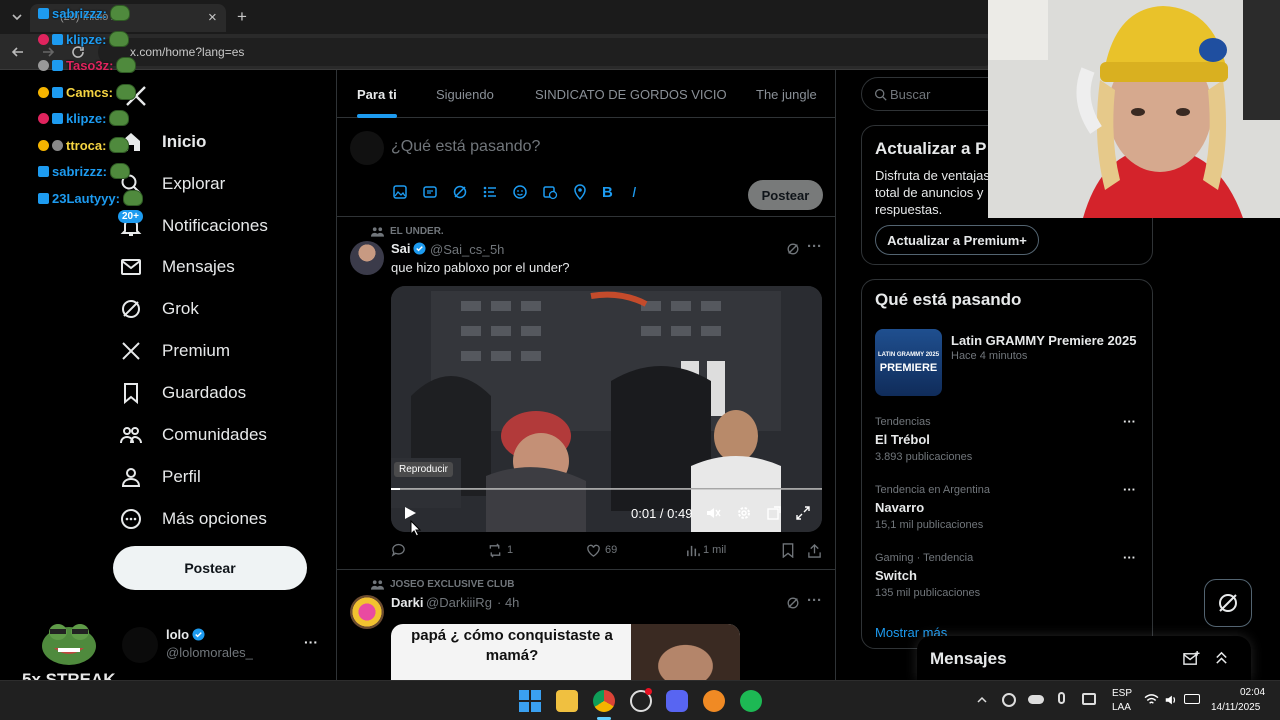 This screenshot has height=720, width=1280. I want to click on wifi-icon, so click(1151, 699).